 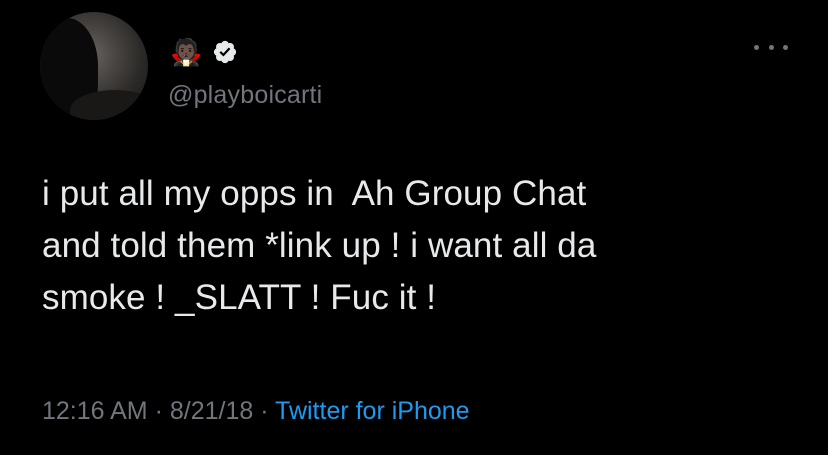 I want to click on display-name: 🧛🏿, so click(x=186, y=52).